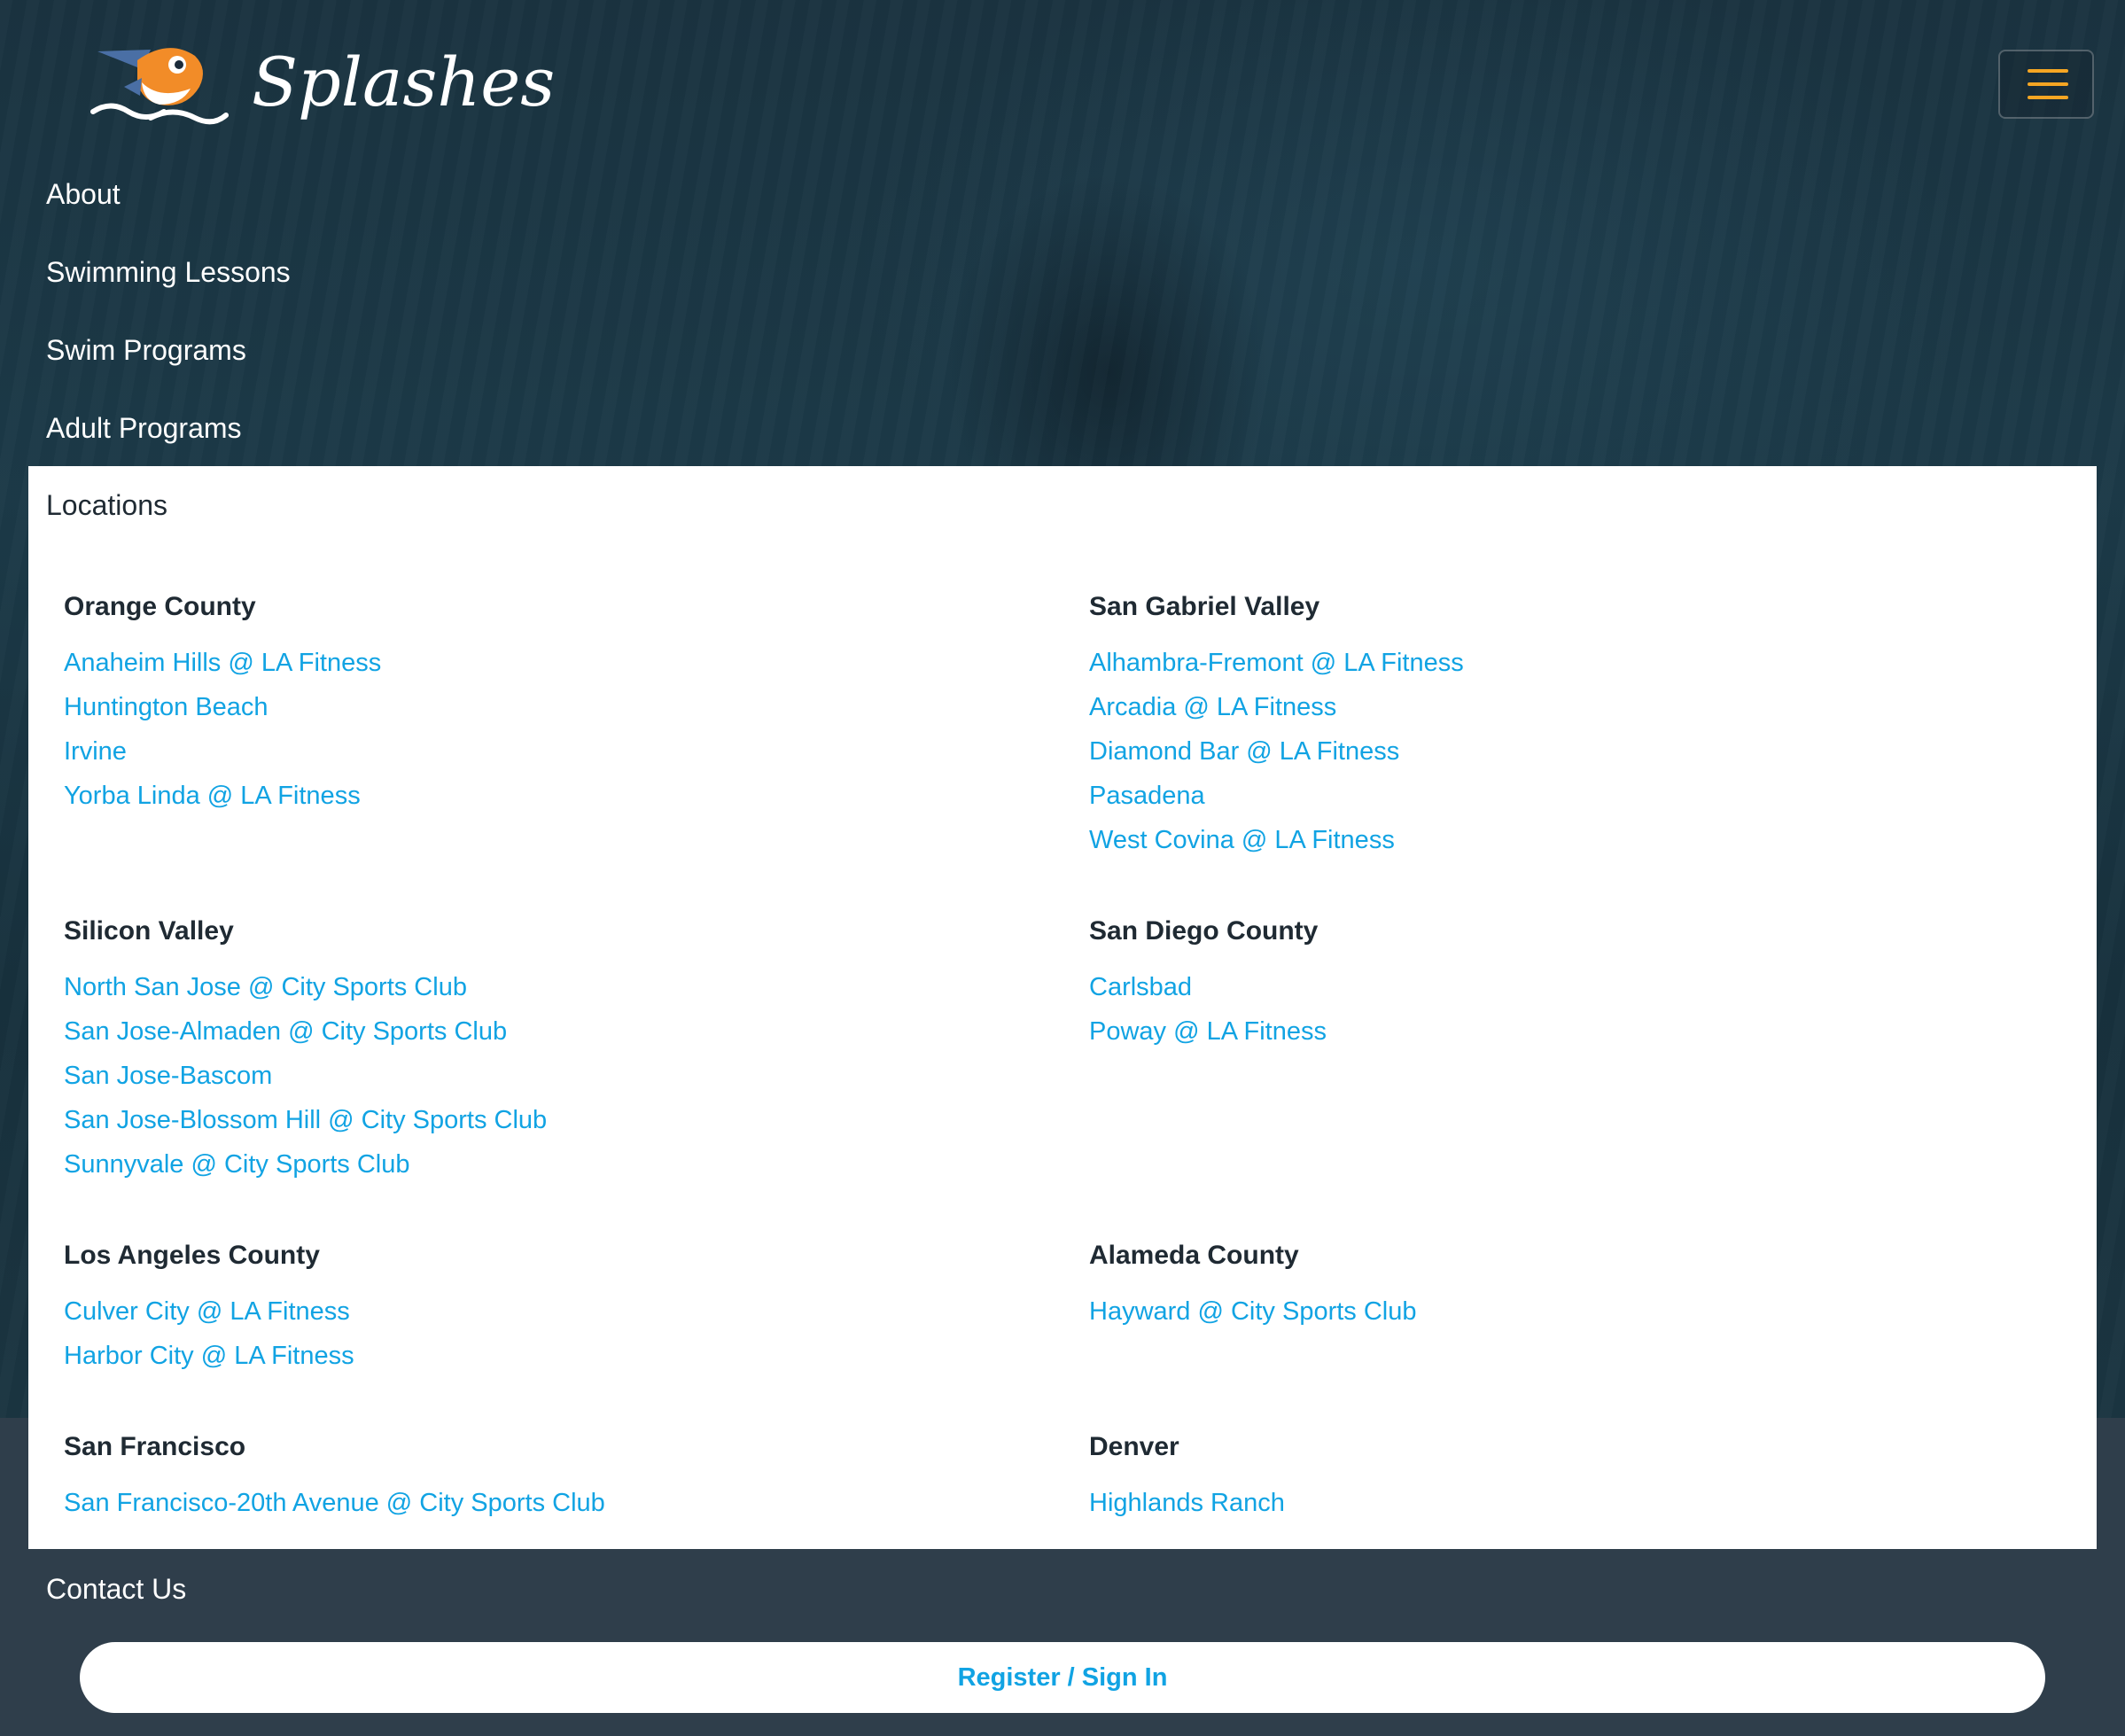 The height and width of the screenshot is (1736, 2125). Describe the element at coordinates (1242, 840) in the screenshot. I see `location-link: West Covina @ LA Fitness` at that location.